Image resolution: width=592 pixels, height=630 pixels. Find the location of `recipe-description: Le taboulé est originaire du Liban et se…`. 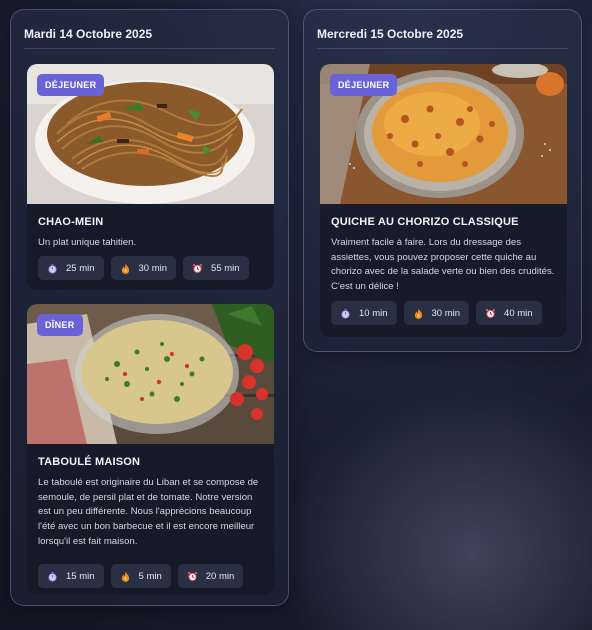

recipe-description: Le taboulé est originaire du Liban et se… is located at coordinates (148, 512).